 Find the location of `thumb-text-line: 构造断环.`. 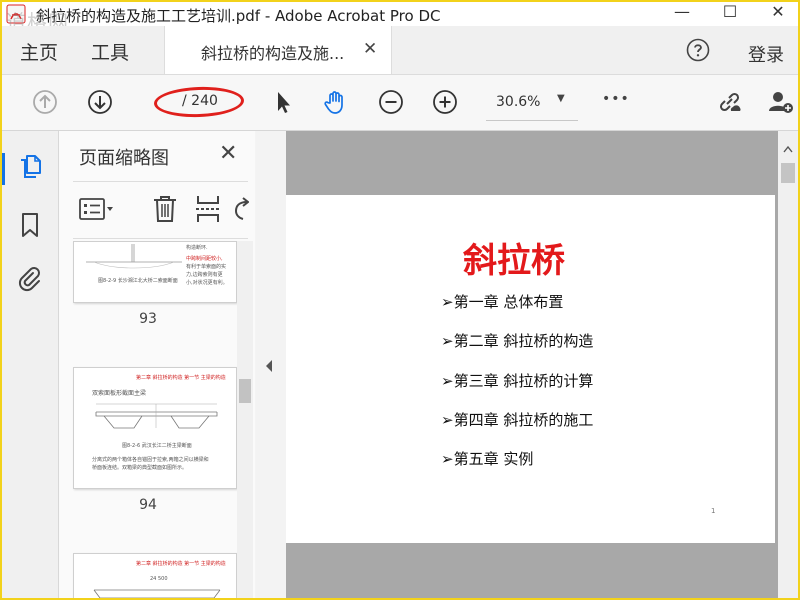

thumb-text-line: 构造断环. is located at coordinates (197, 248).